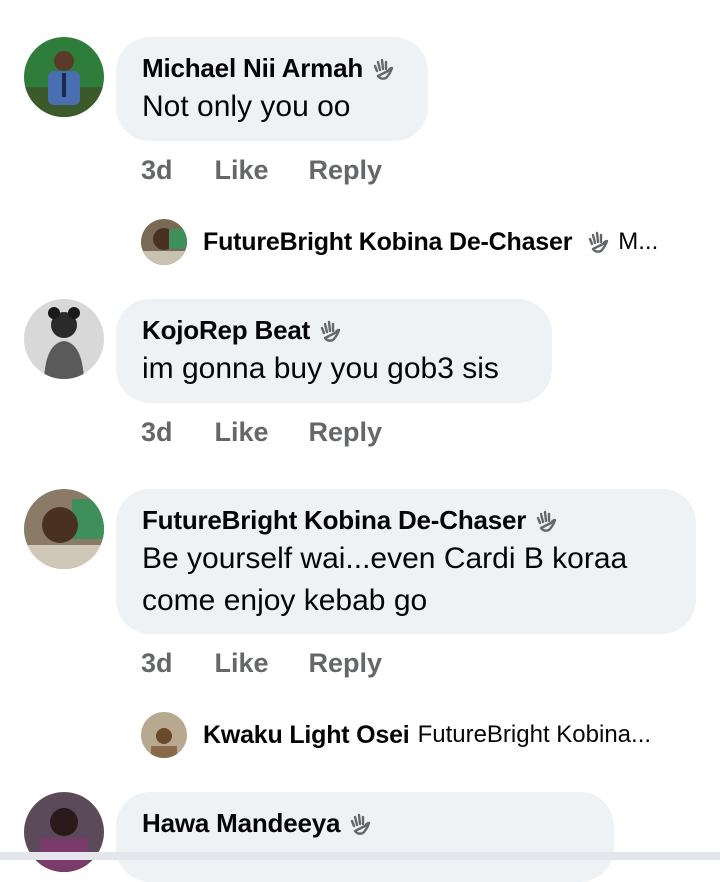  I want to click on avatar-michael, so click(64, 77).